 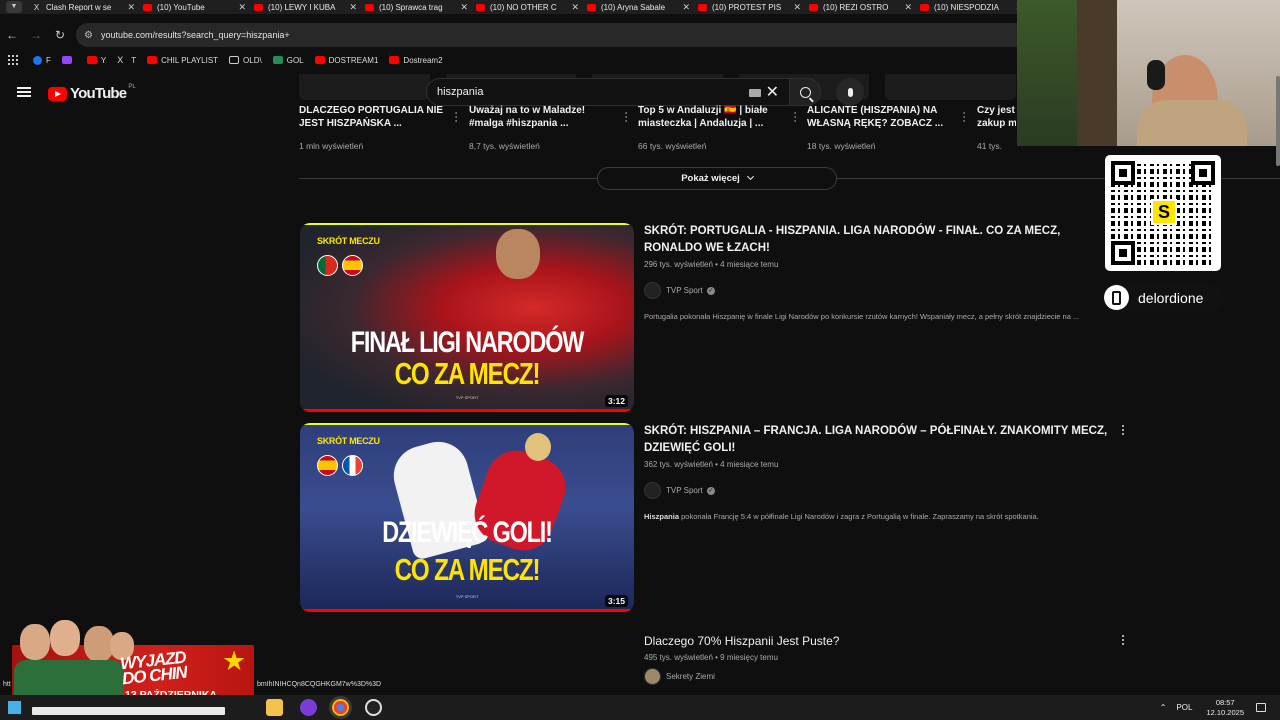 What do you see at coordinates (710, 490) in the screenshot?
I see `verified-icon: ✓` at bounding box center [710, 490].